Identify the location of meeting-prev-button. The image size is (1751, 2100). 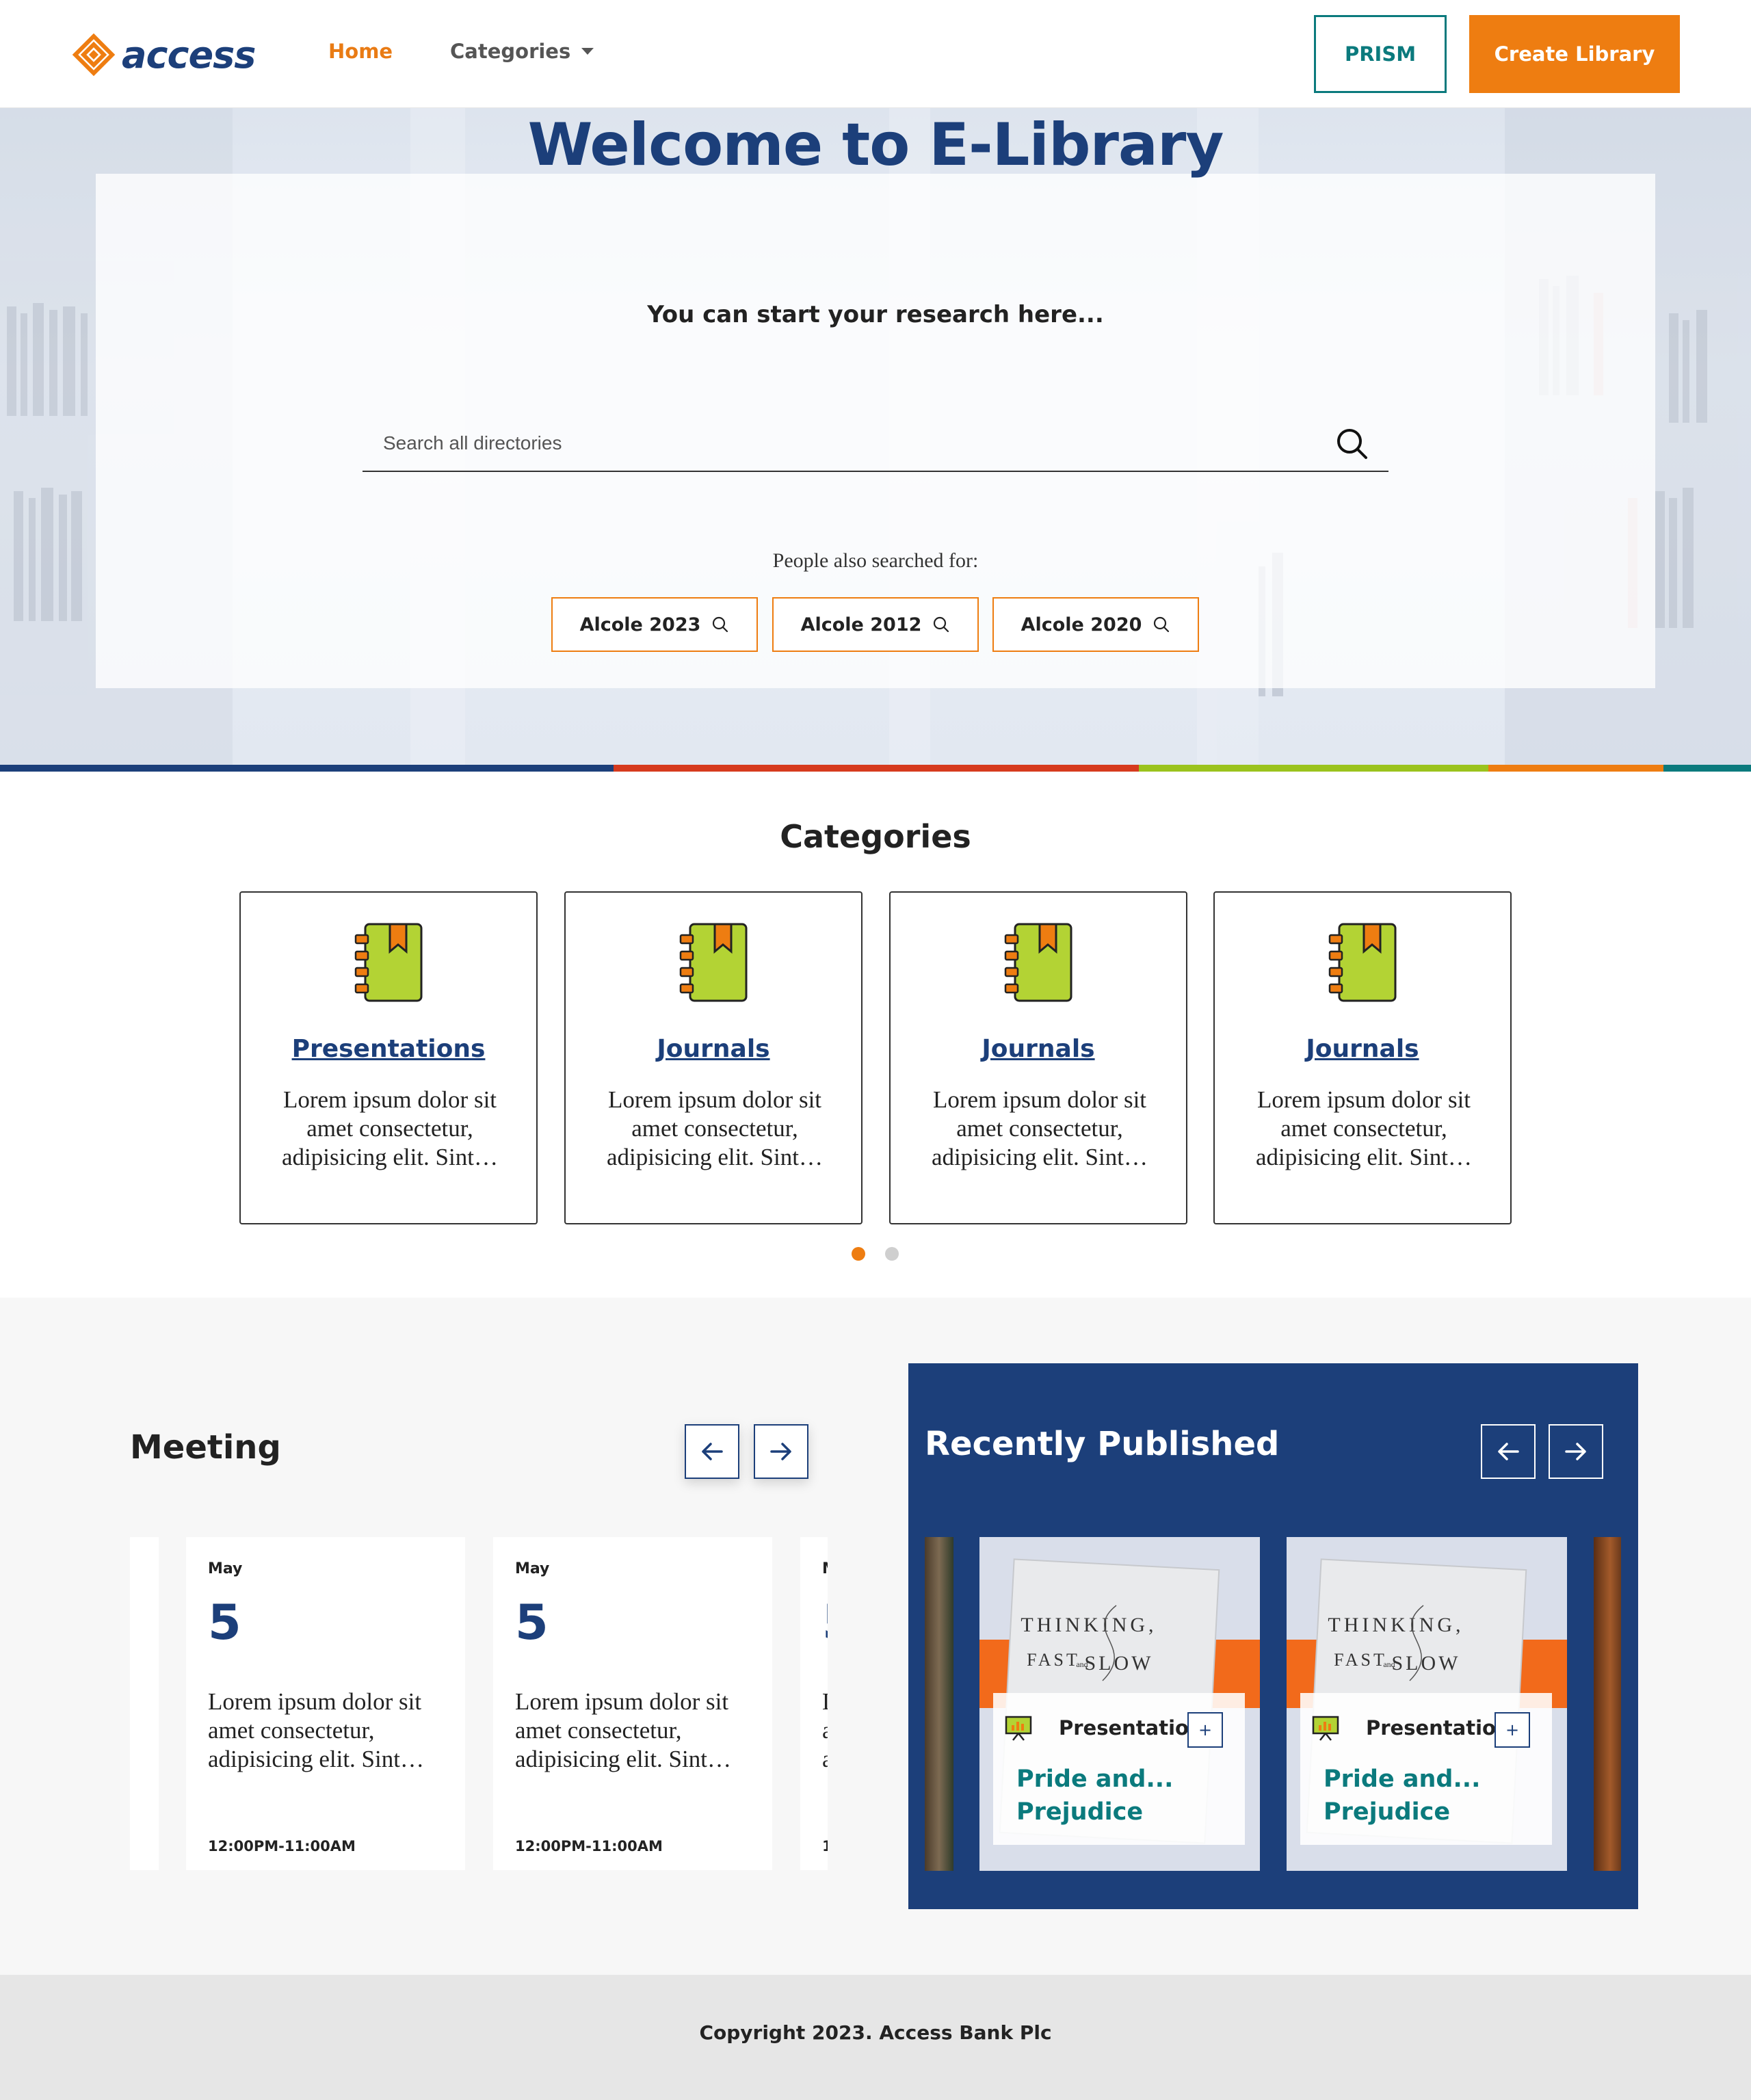
(712, 1451).